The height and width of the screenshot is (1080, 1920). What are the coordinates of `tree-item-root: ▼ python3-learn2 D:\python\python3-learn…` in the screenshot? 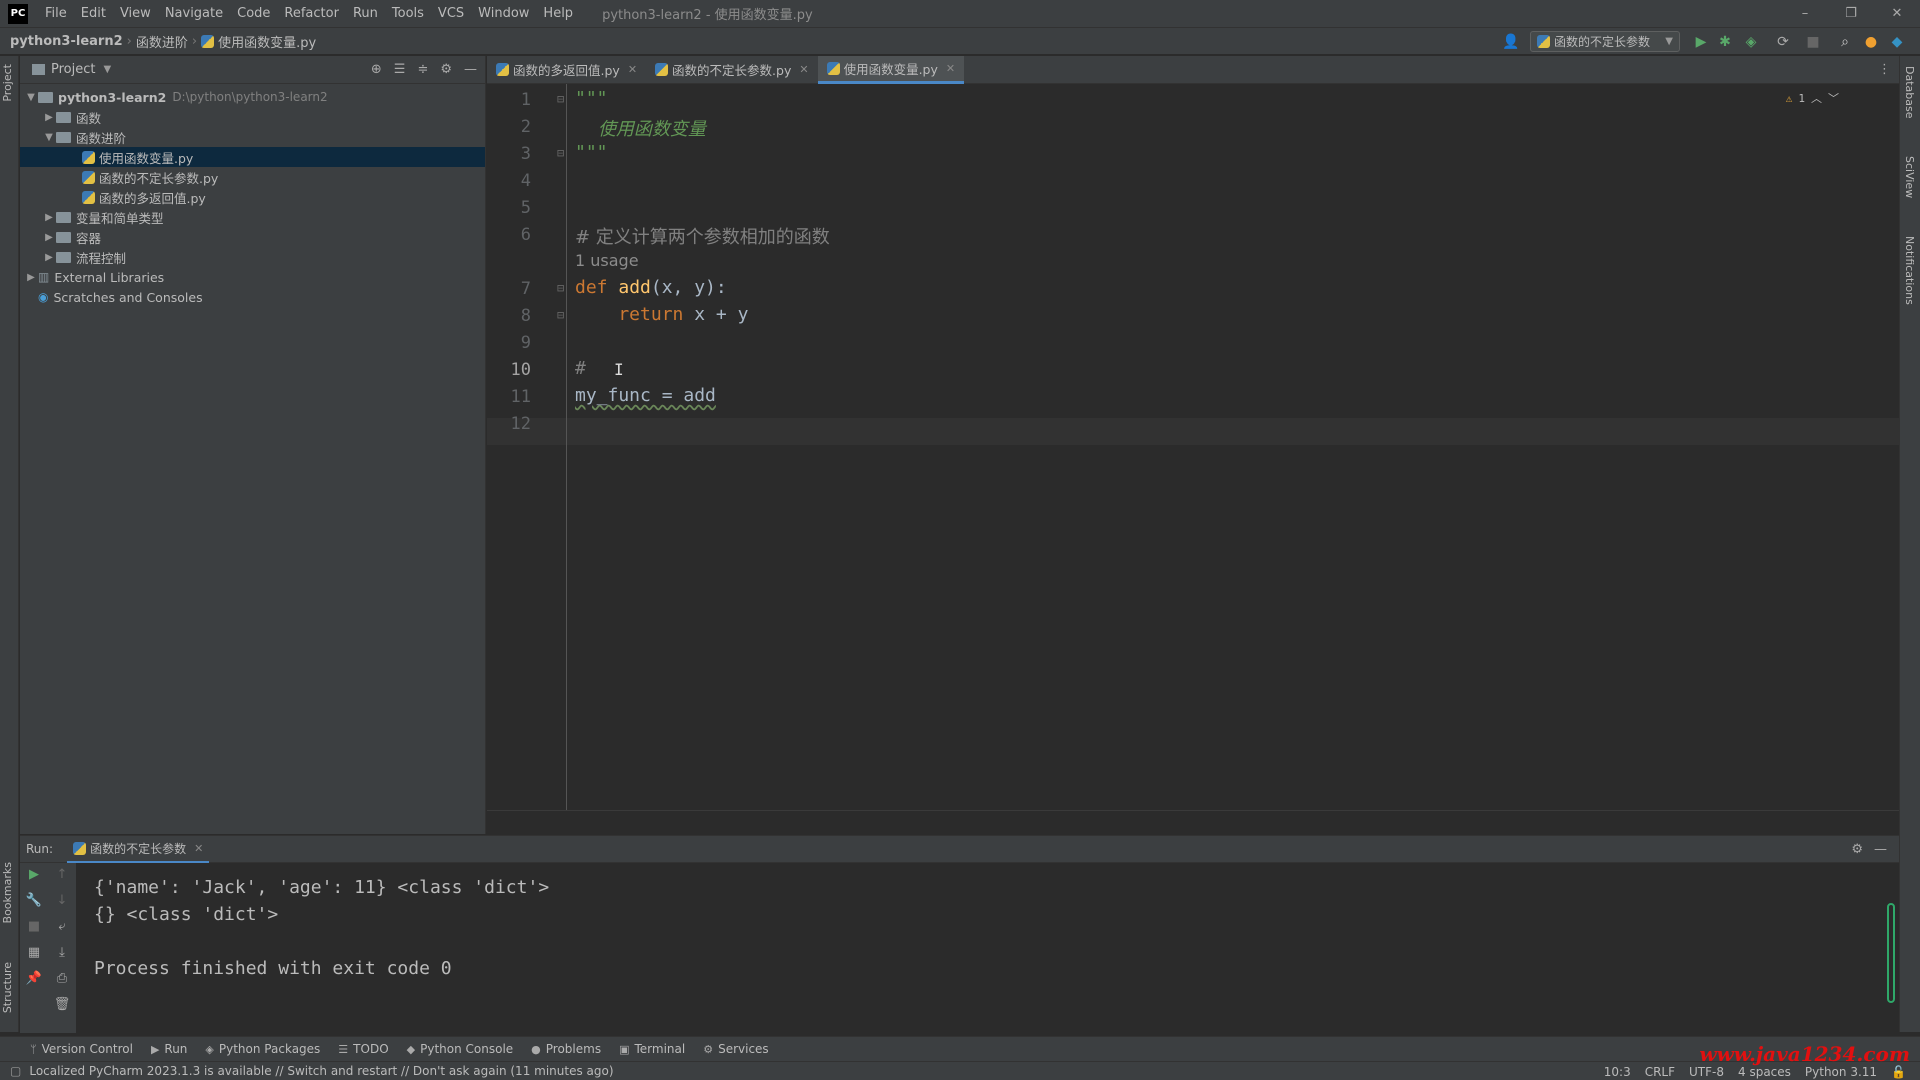 It's located at (252, 97).